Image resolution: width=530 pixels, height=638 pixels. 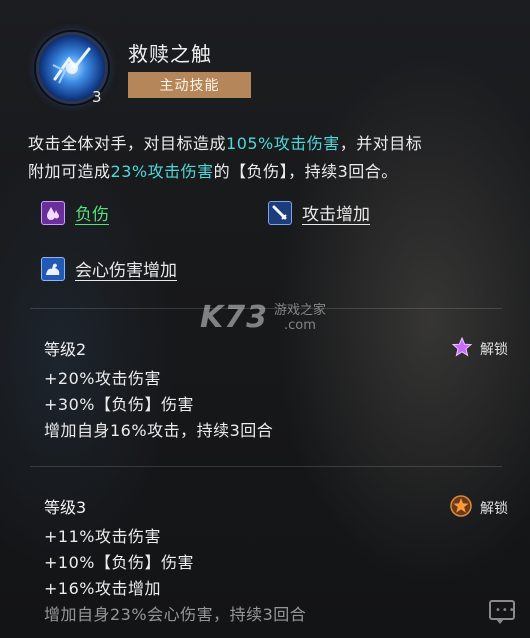 What do you see at coordinates (266, 466) in the screenshot?
I see `section-divider` at bounding box center [266, 466].